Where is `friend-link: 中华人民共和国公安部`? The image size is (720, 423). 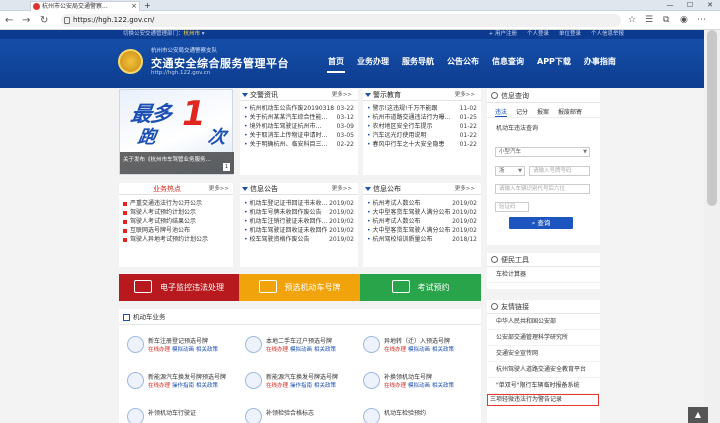
friend-link: 中华人民共和国公安部 is located at coordinates (543, 322).